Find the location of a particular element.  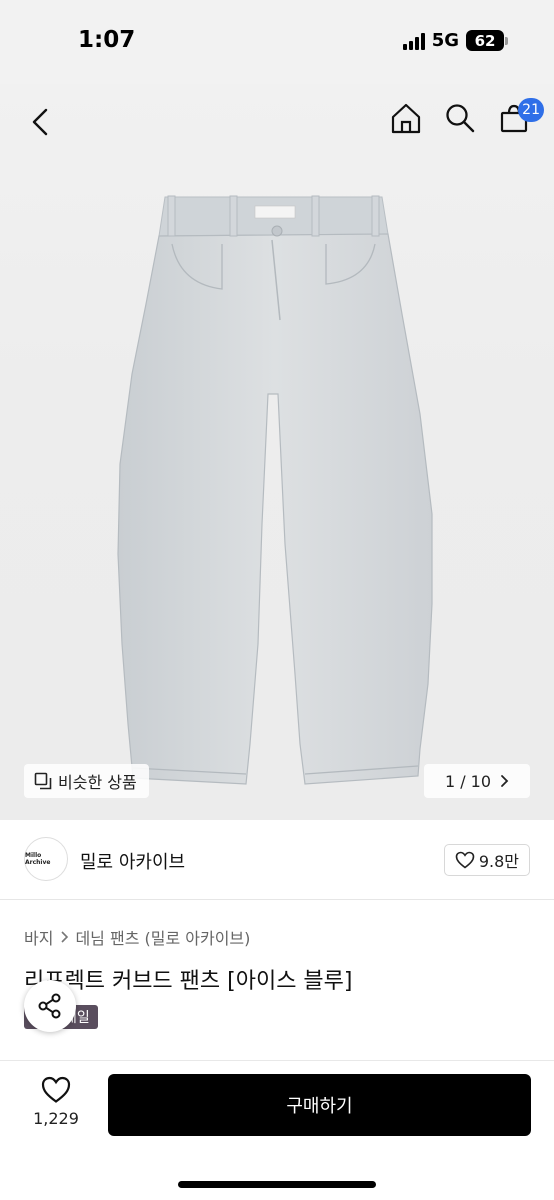

buy-button: 구매하기 is located at coordinates (319, 1105).